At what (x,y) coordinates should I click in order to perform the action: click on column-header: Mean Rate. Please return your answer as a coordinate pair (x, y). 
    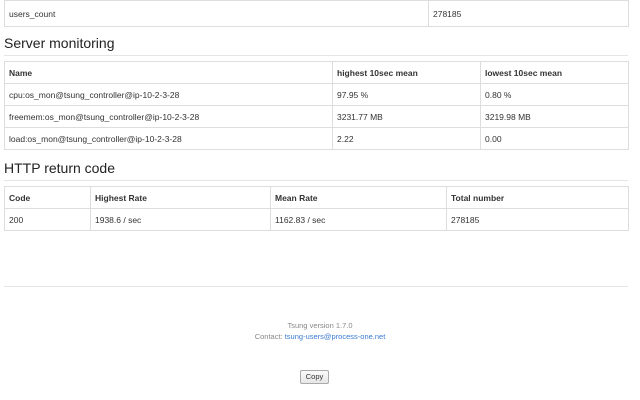
    Looking at the image, I should click on (358, 197).